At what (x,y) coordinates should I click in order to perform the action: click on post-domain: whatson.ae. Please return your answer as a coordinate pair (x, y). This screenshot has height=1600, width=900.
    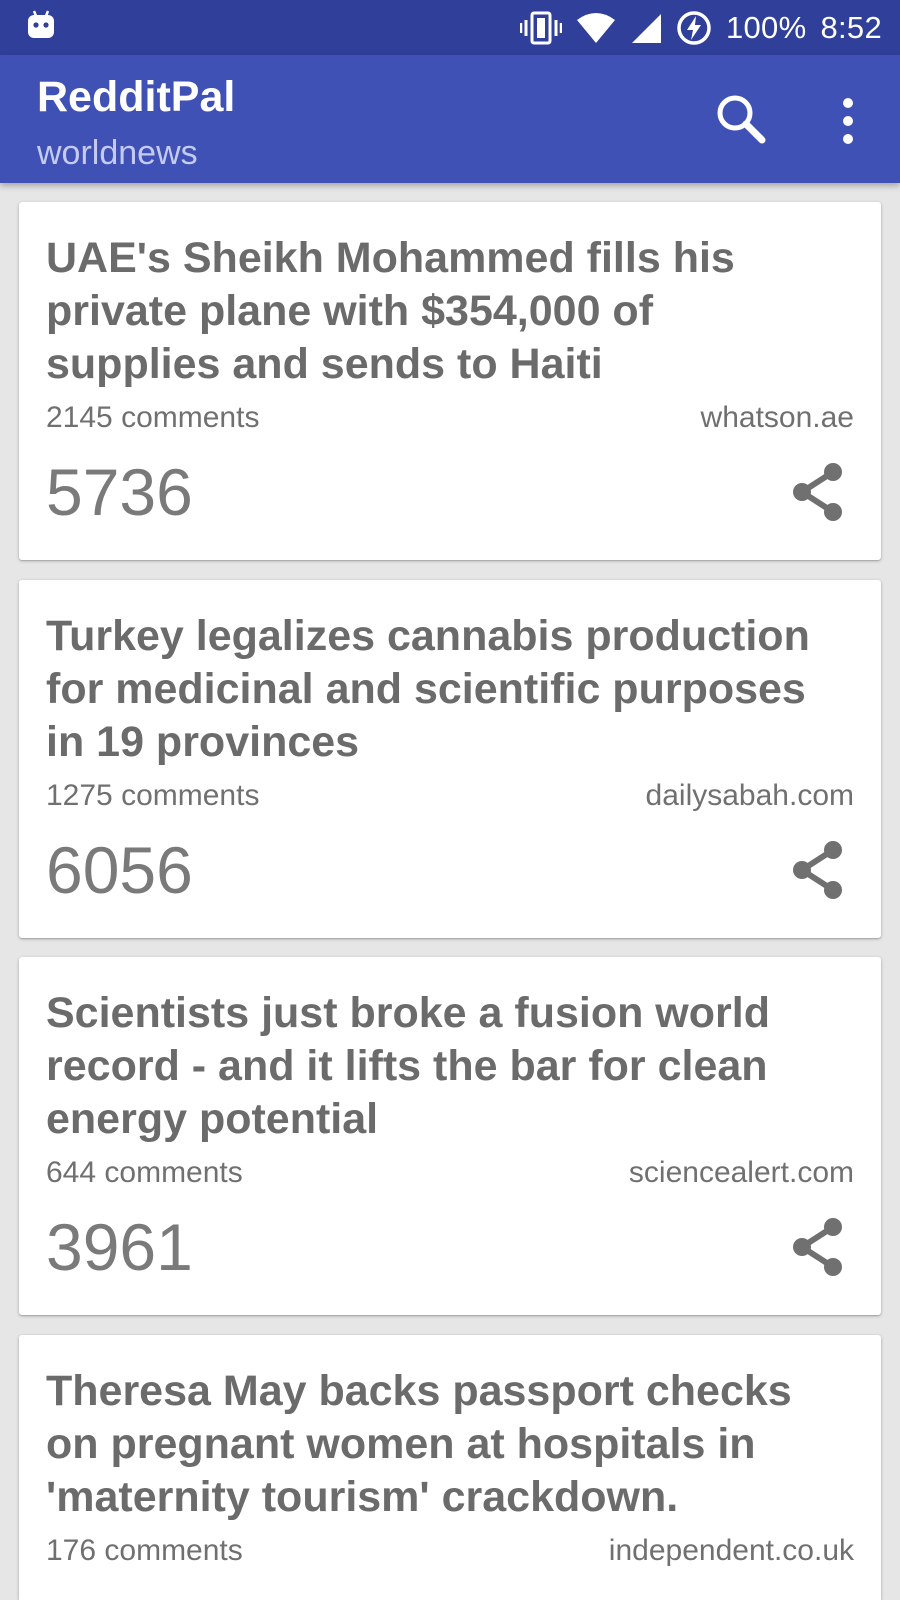
    Looking at the image, I should click on (777, 417).